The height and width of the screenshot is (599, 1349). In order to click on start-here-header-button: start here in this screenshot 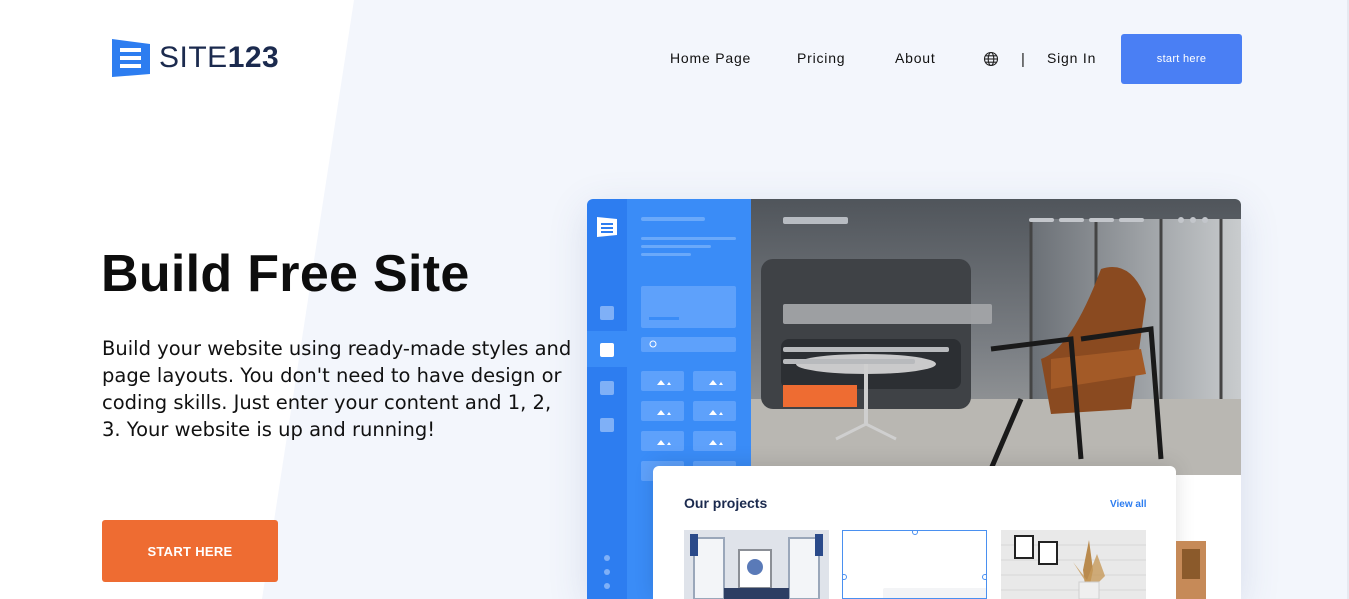, I will do `click(1181, 59)`.